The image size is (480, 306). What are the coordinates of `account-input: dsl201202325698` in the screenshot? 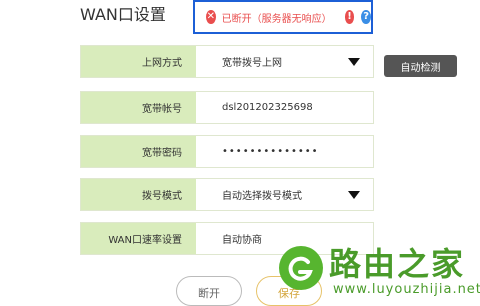 It's located at (284, 107).